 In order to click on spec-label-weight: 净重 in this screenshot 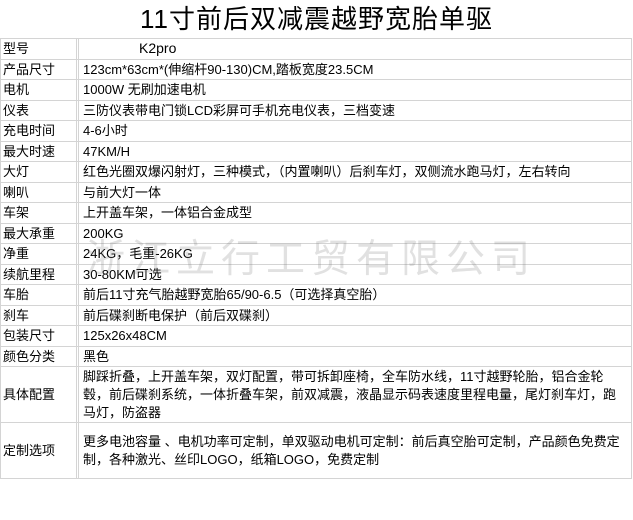, I will do `click(38, 254)`.